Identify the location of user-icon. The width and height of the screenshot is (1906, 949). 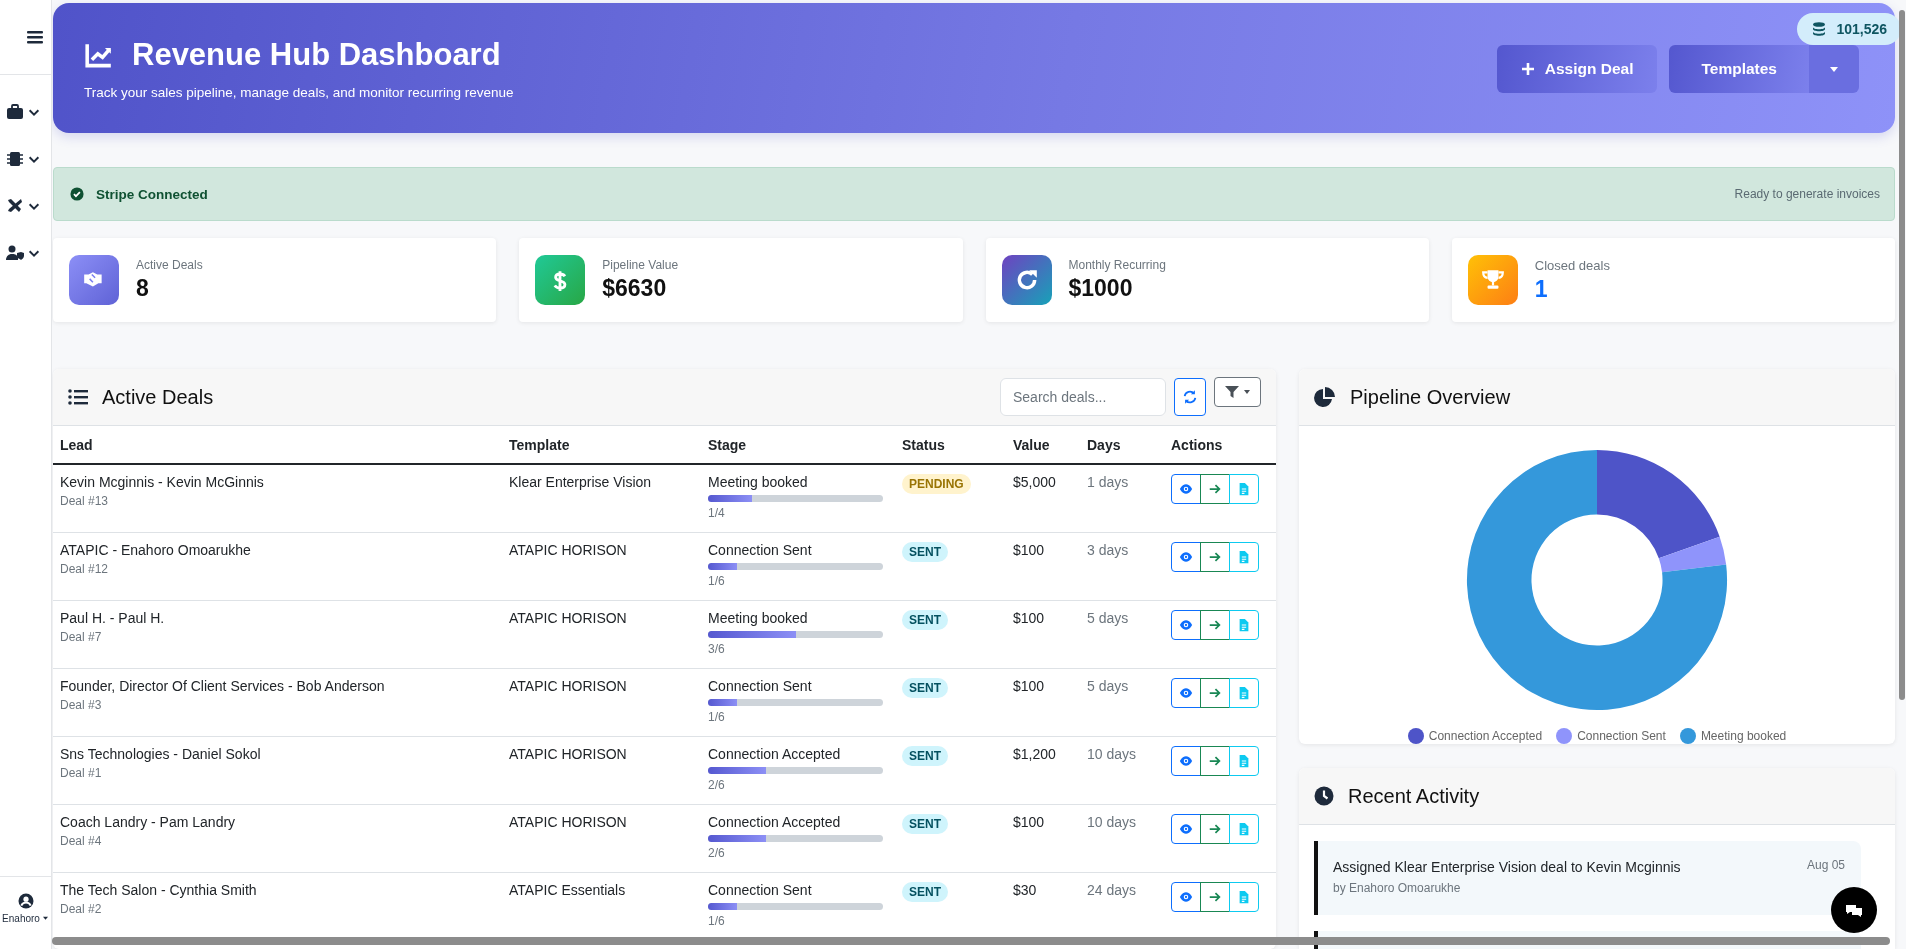
(25, 901).